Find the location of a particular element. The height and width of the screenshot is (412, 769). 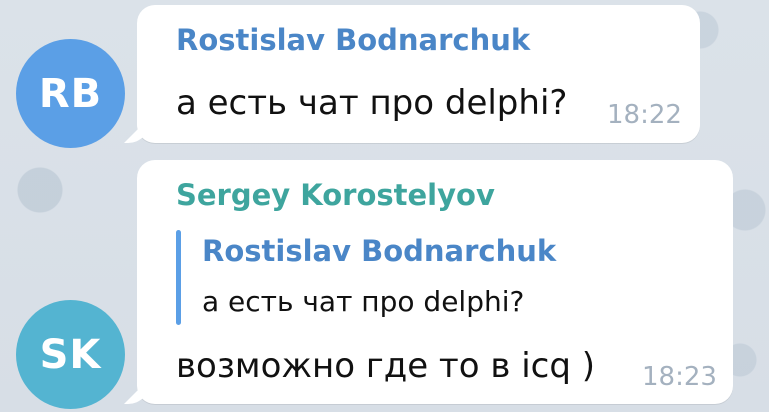

message-text: а есть чат про delphi? is located at coordinates (372, 103).